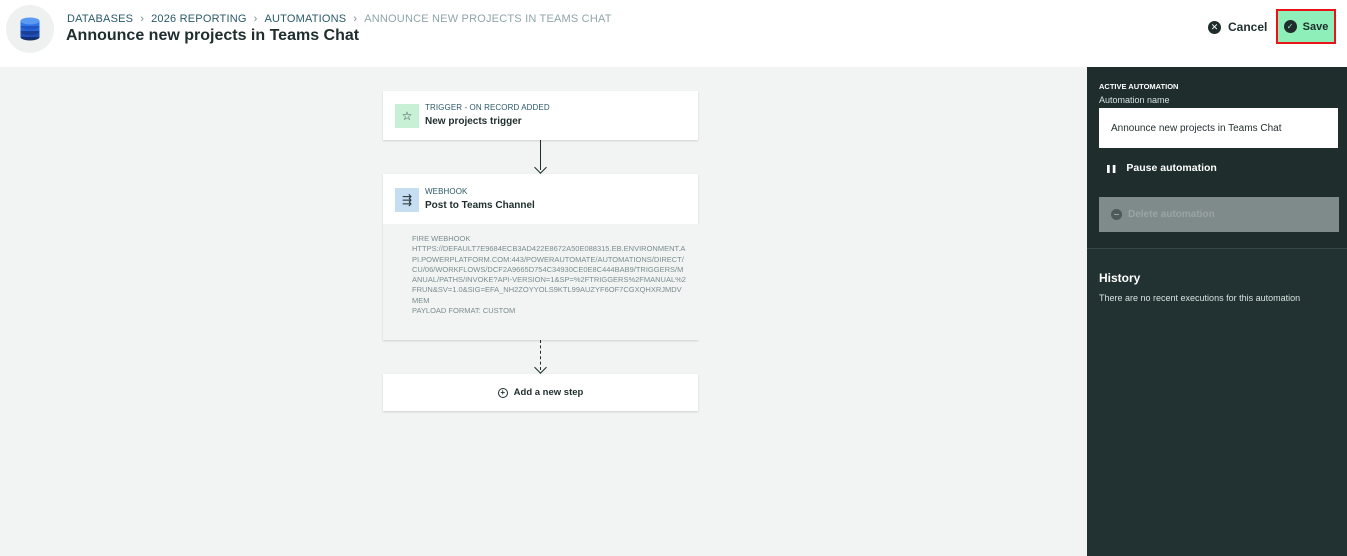 Image resolution: width=1347 pixels, height=556 pixels. What do you see at coordinates (305, 19) in the screenshot?
I see `breadcrumb-automations: AUTOMATIONS` at bounding box center [305, 19].